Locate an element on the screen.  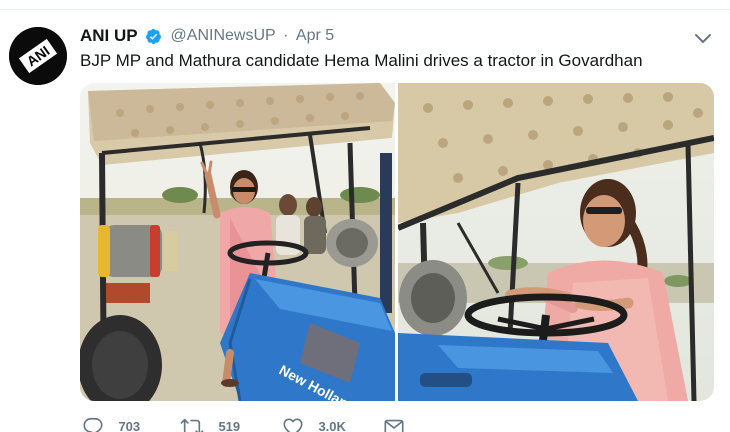
chevron-down-icon is located at coordinates (703, 38).